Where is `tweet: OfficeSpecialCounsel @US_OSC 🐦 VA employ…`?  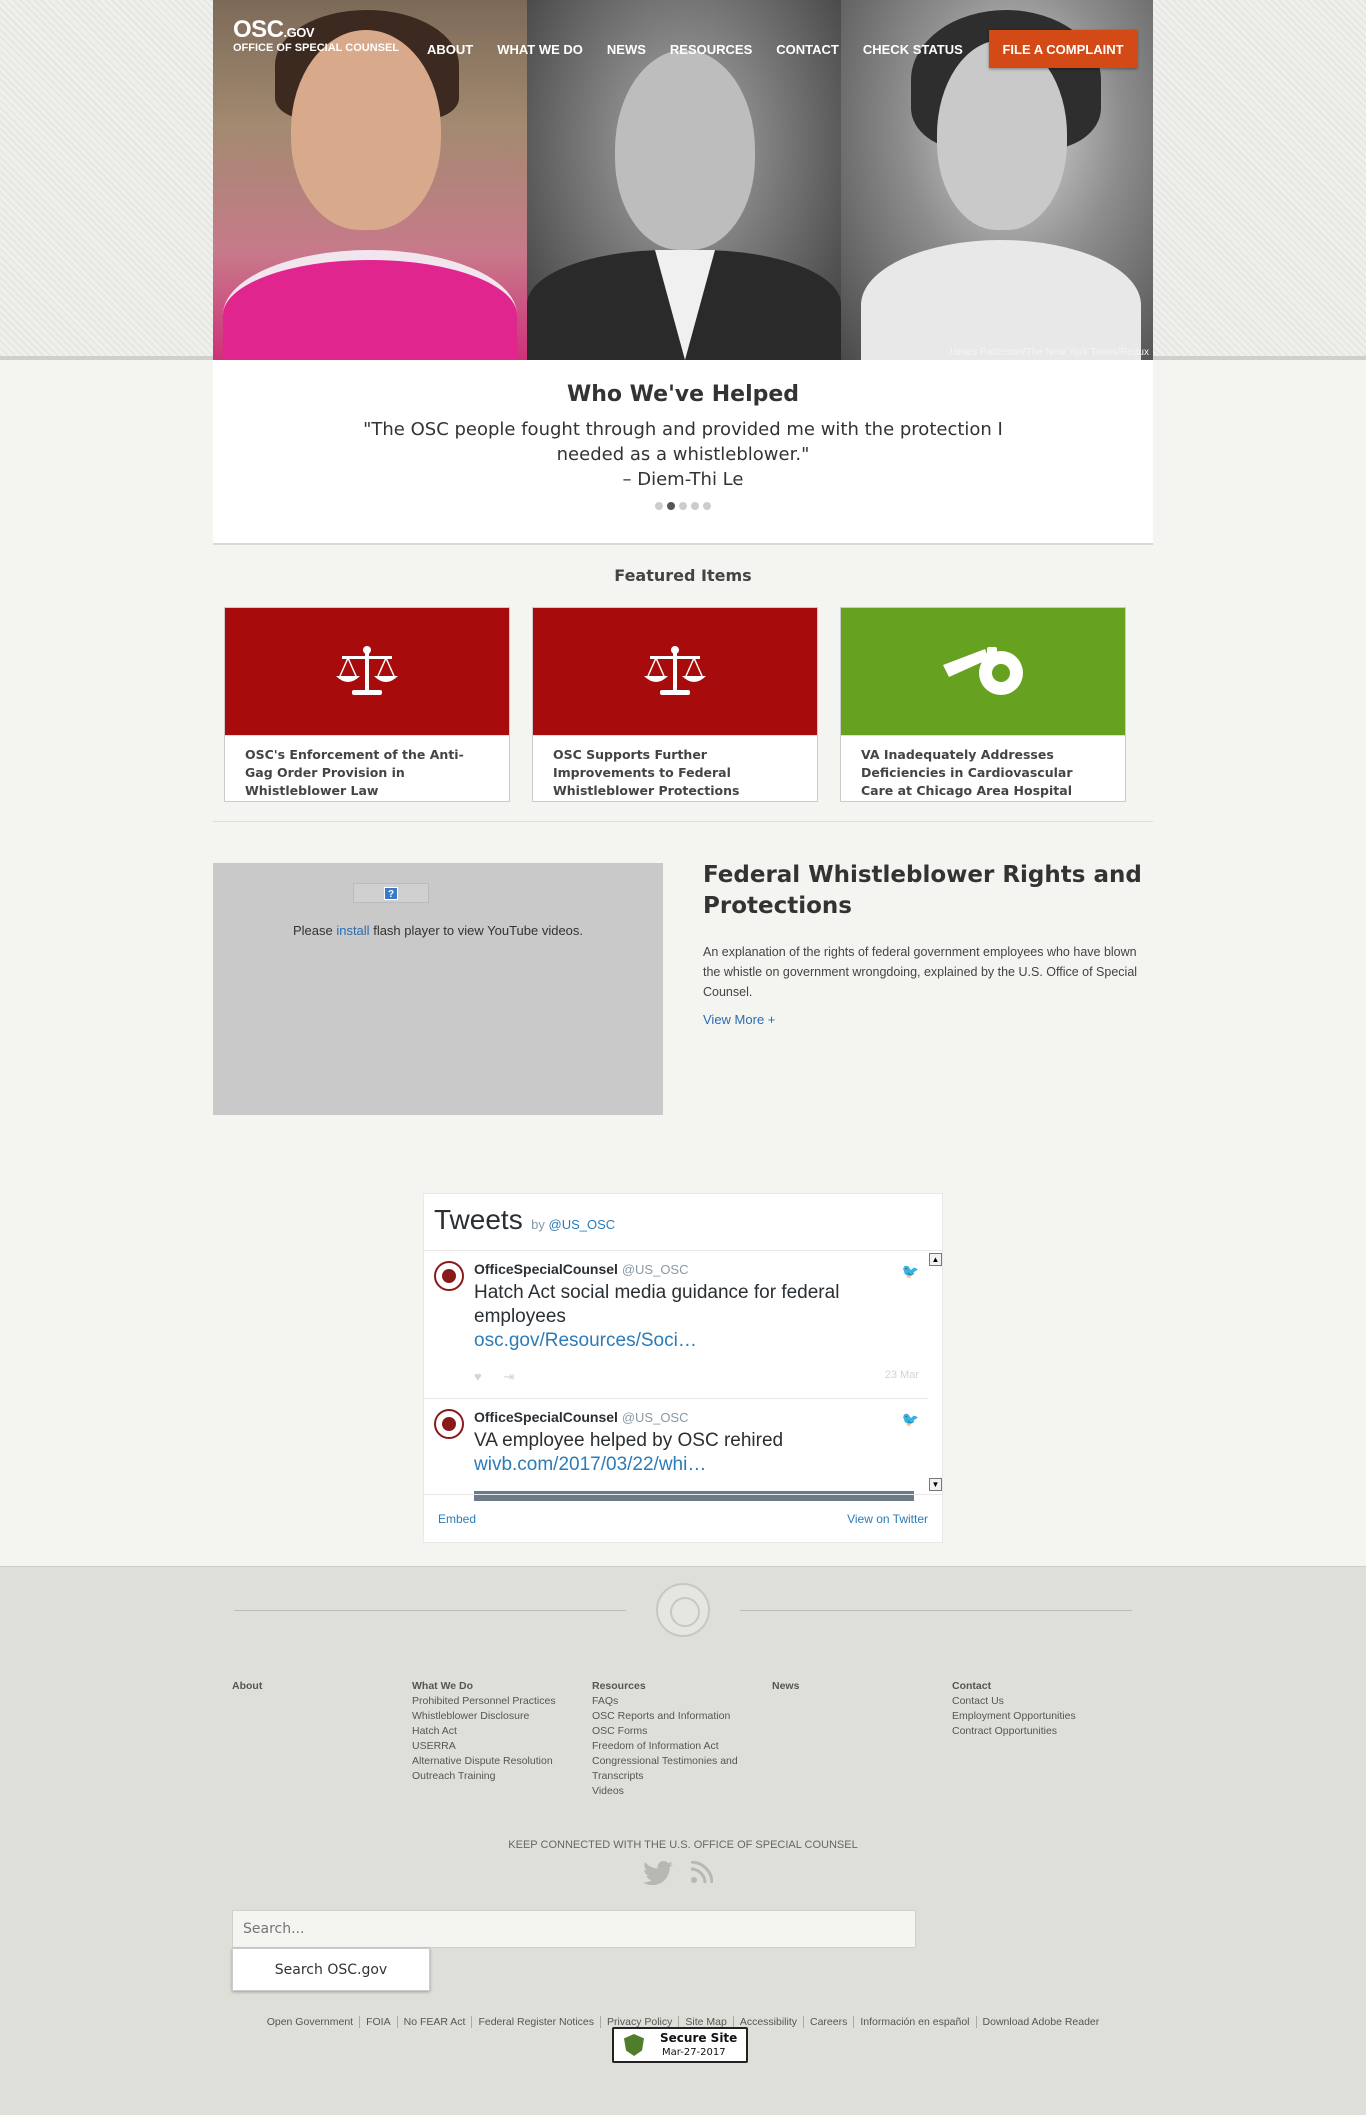 tweet: OfficeSpecialCounsel @US_OSC 🐦 VA employ… is located at coordinates (676, 1450).